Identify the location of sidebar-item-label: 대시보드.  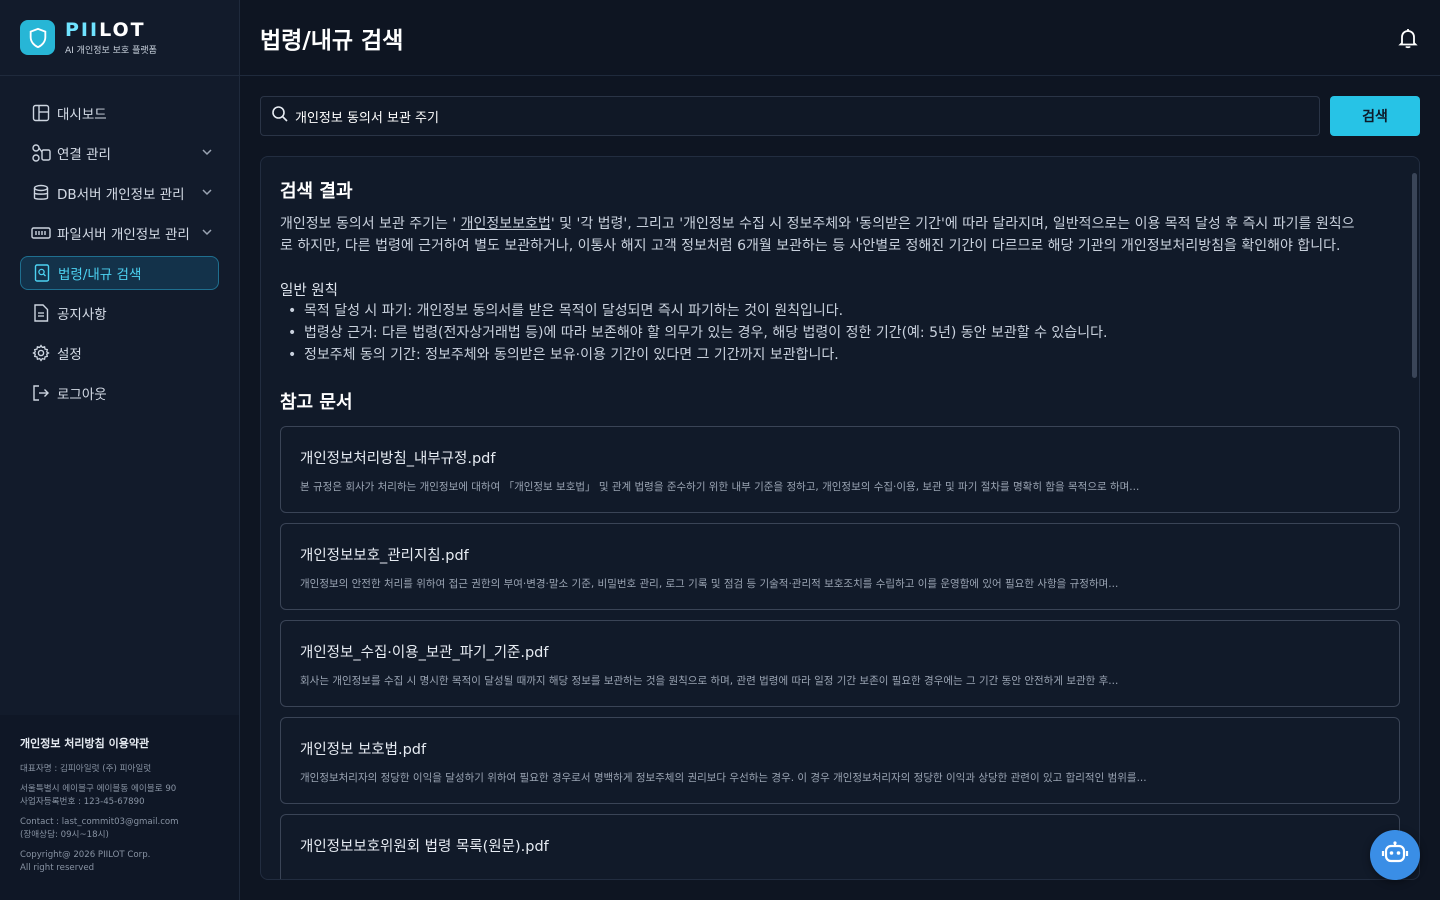
(82, 115).